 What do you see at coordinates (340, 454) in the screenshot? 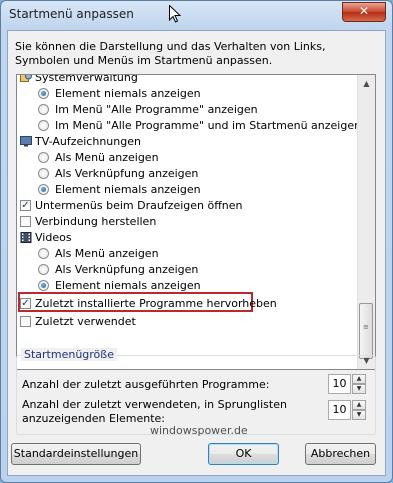
I see `cancel-button: Abbrechen` at bounding box center [340, 454].